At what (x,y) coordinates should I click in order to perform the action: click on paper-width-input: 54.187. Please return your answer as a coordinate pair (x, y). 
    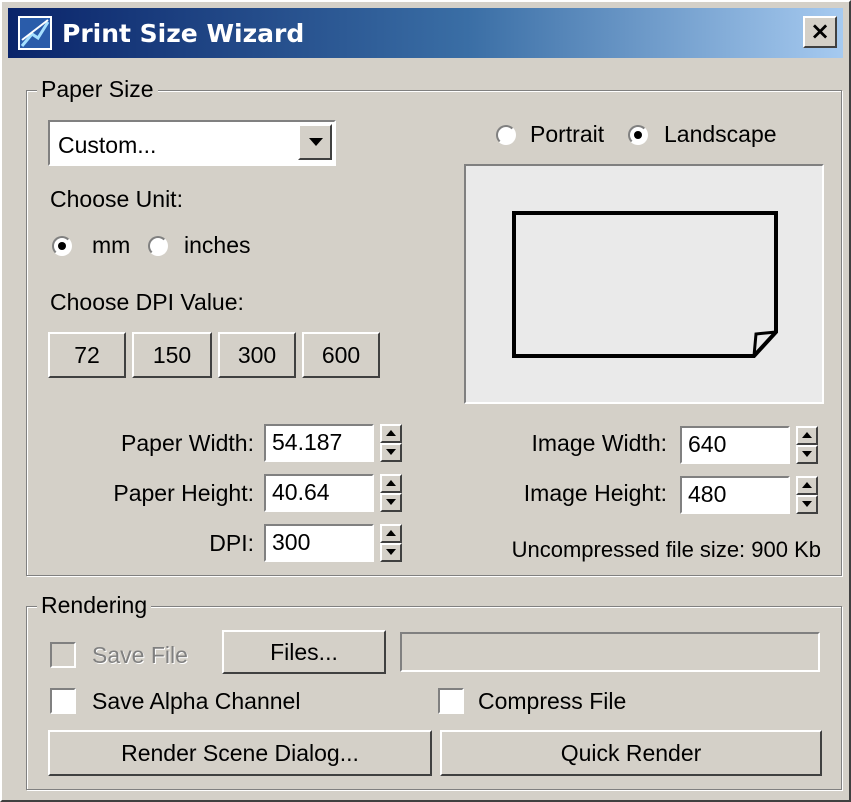
    Looking at the image, I should click on (319, 443).